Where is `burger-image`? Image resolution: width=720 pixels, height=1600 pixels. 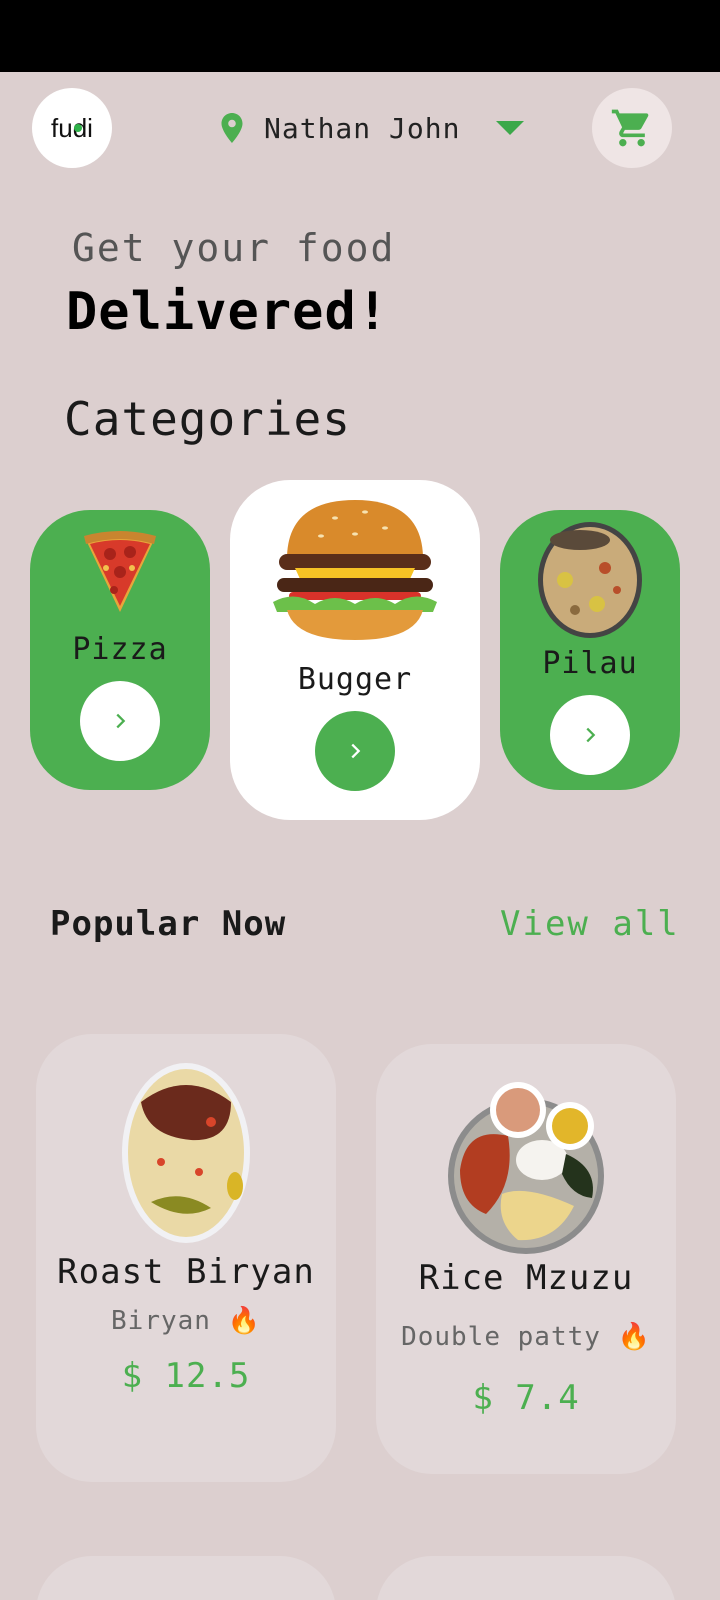
burger-image is located at coordinates (355, 570).